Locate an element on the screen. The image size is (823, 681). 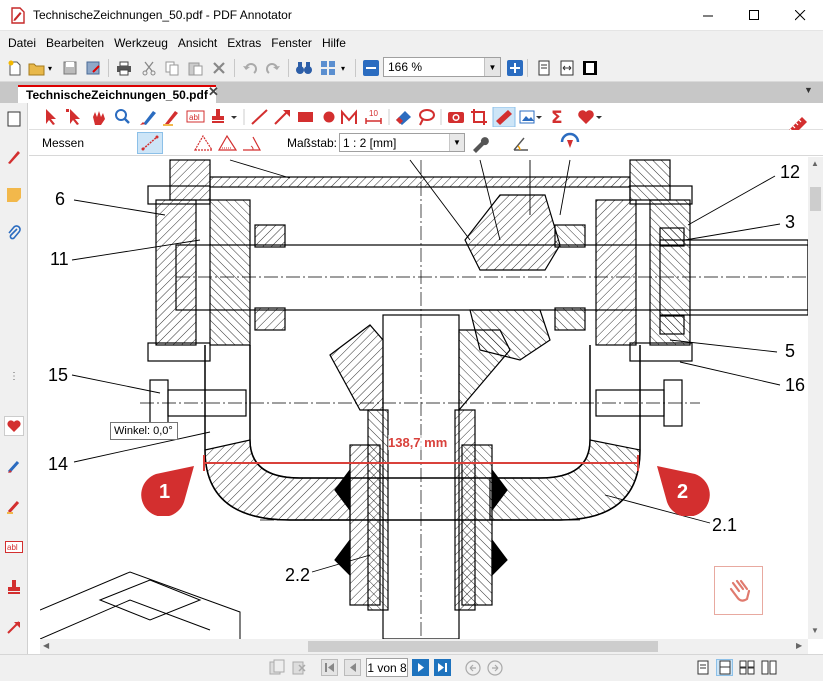
open-dropdown: ▾ is located at coordinates (50, 68).